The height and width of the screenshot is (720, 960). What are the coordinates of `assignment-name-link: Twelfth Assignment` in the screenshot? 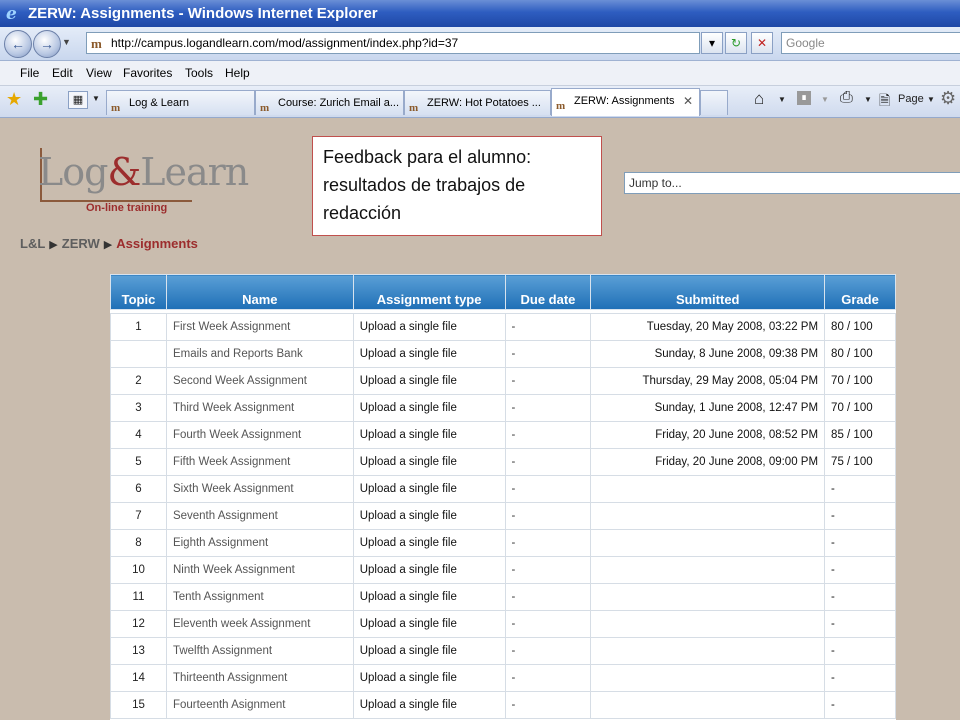 It's located at (259, 651).